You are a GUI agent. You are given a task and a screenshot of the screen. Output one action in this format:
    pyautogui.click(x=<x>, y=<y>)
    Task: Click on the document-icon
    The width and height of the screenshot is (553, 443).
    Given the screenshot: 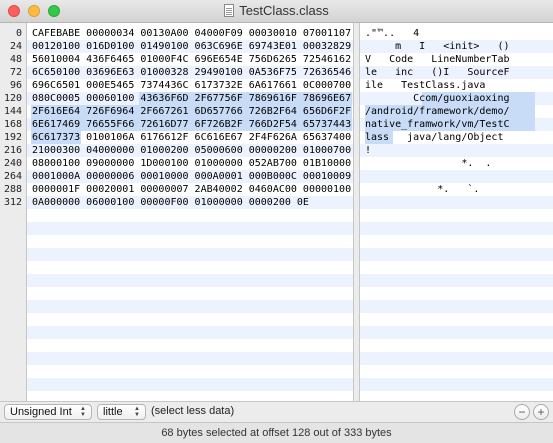 What is the action you would take?
    pyautogui.click(x=229, y=10)
    